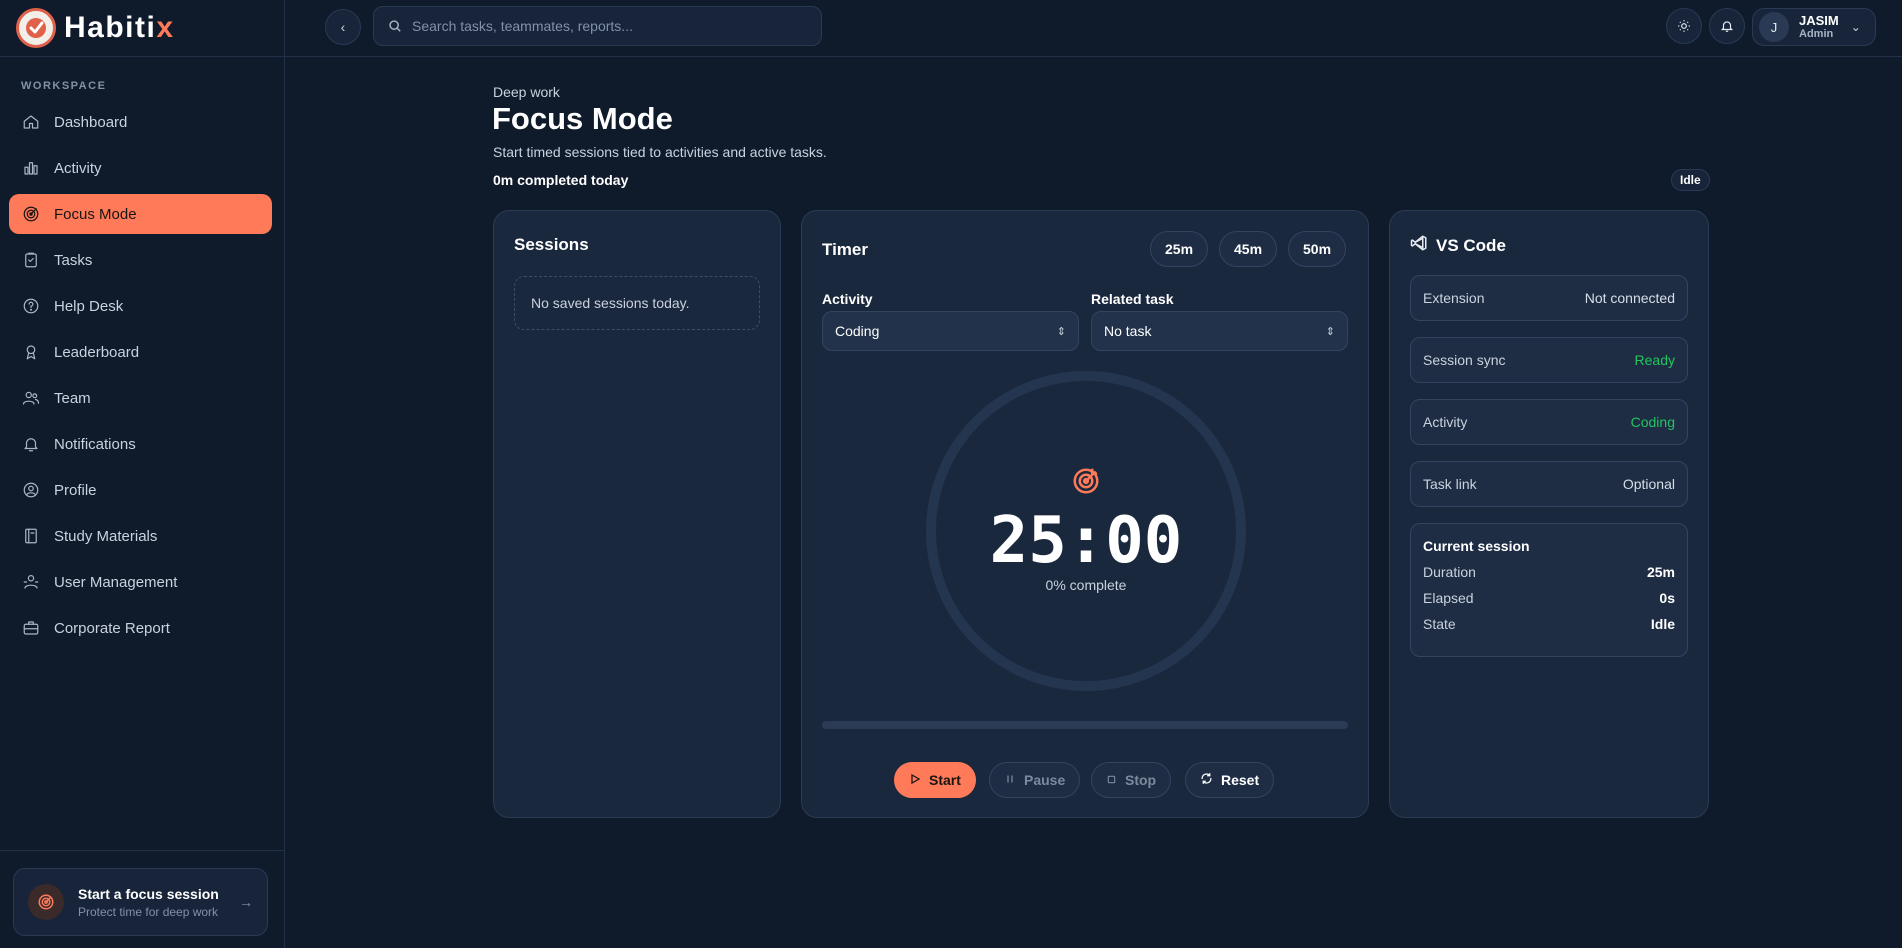 The width and height of the screenshot is (1902, 948). What do you see at coordinates (246, 902) in the screenshot?
I see `arrow-right-icon: →` at bounding box center [246, 902].